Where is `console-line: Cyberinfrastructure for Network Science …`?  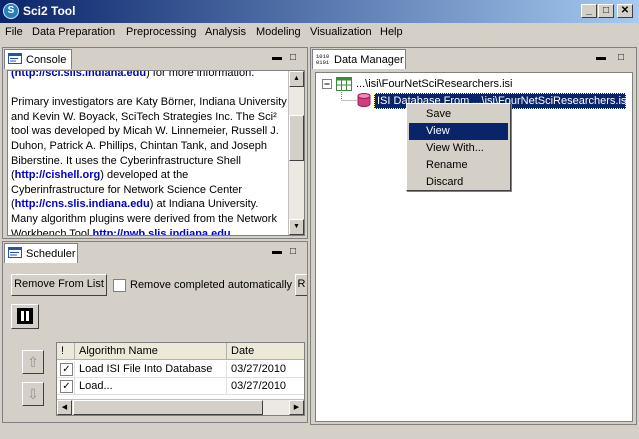
console-line: Cyberinfrastructure for Network Science … is located at coordinates (150, 190).